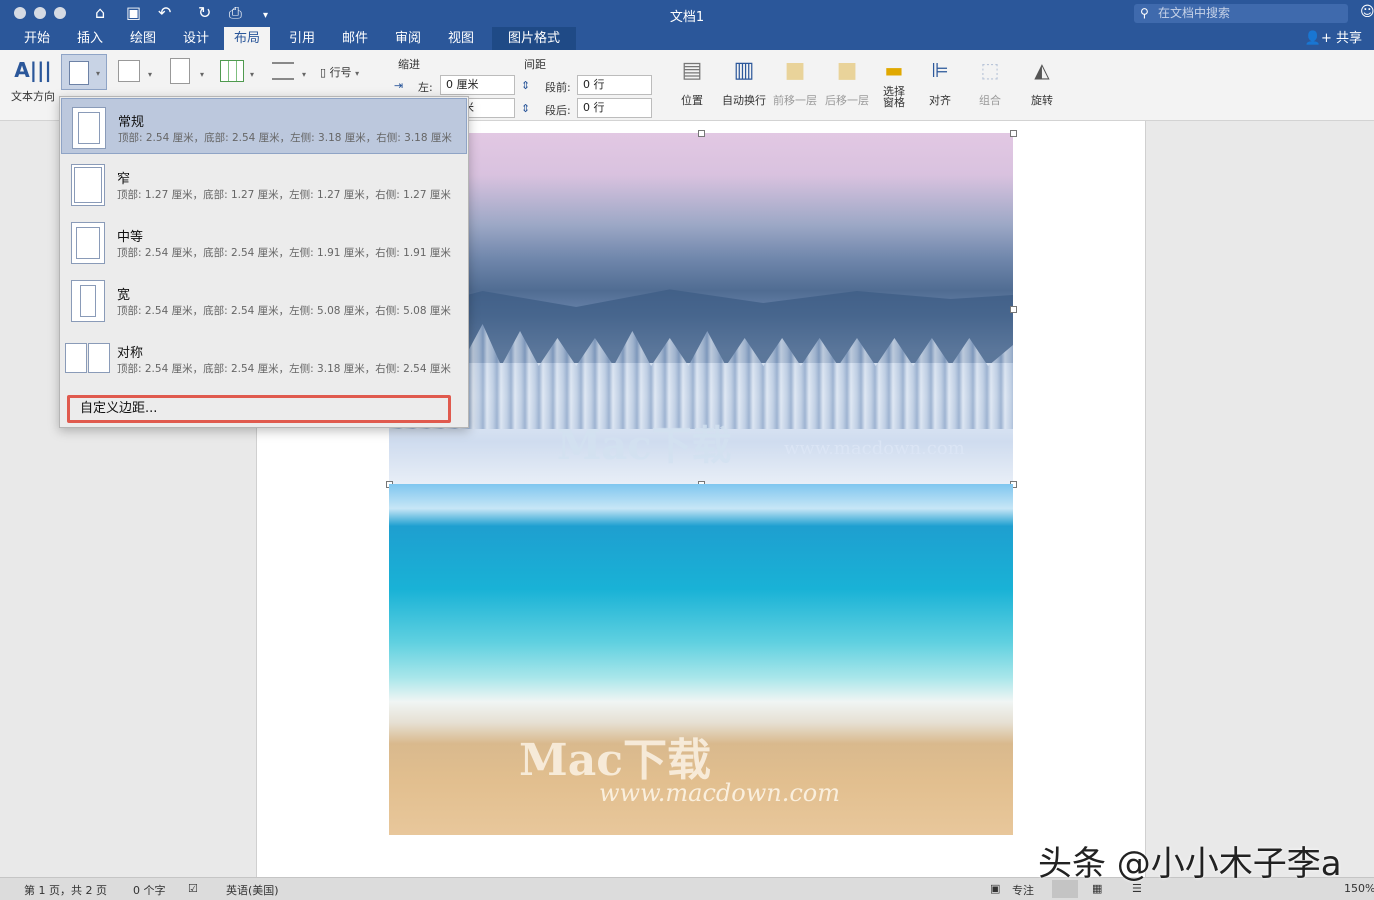  Describe the element at coordinates (149, 890) in the screenshot. I see `word-count: 0 个字` at that location.